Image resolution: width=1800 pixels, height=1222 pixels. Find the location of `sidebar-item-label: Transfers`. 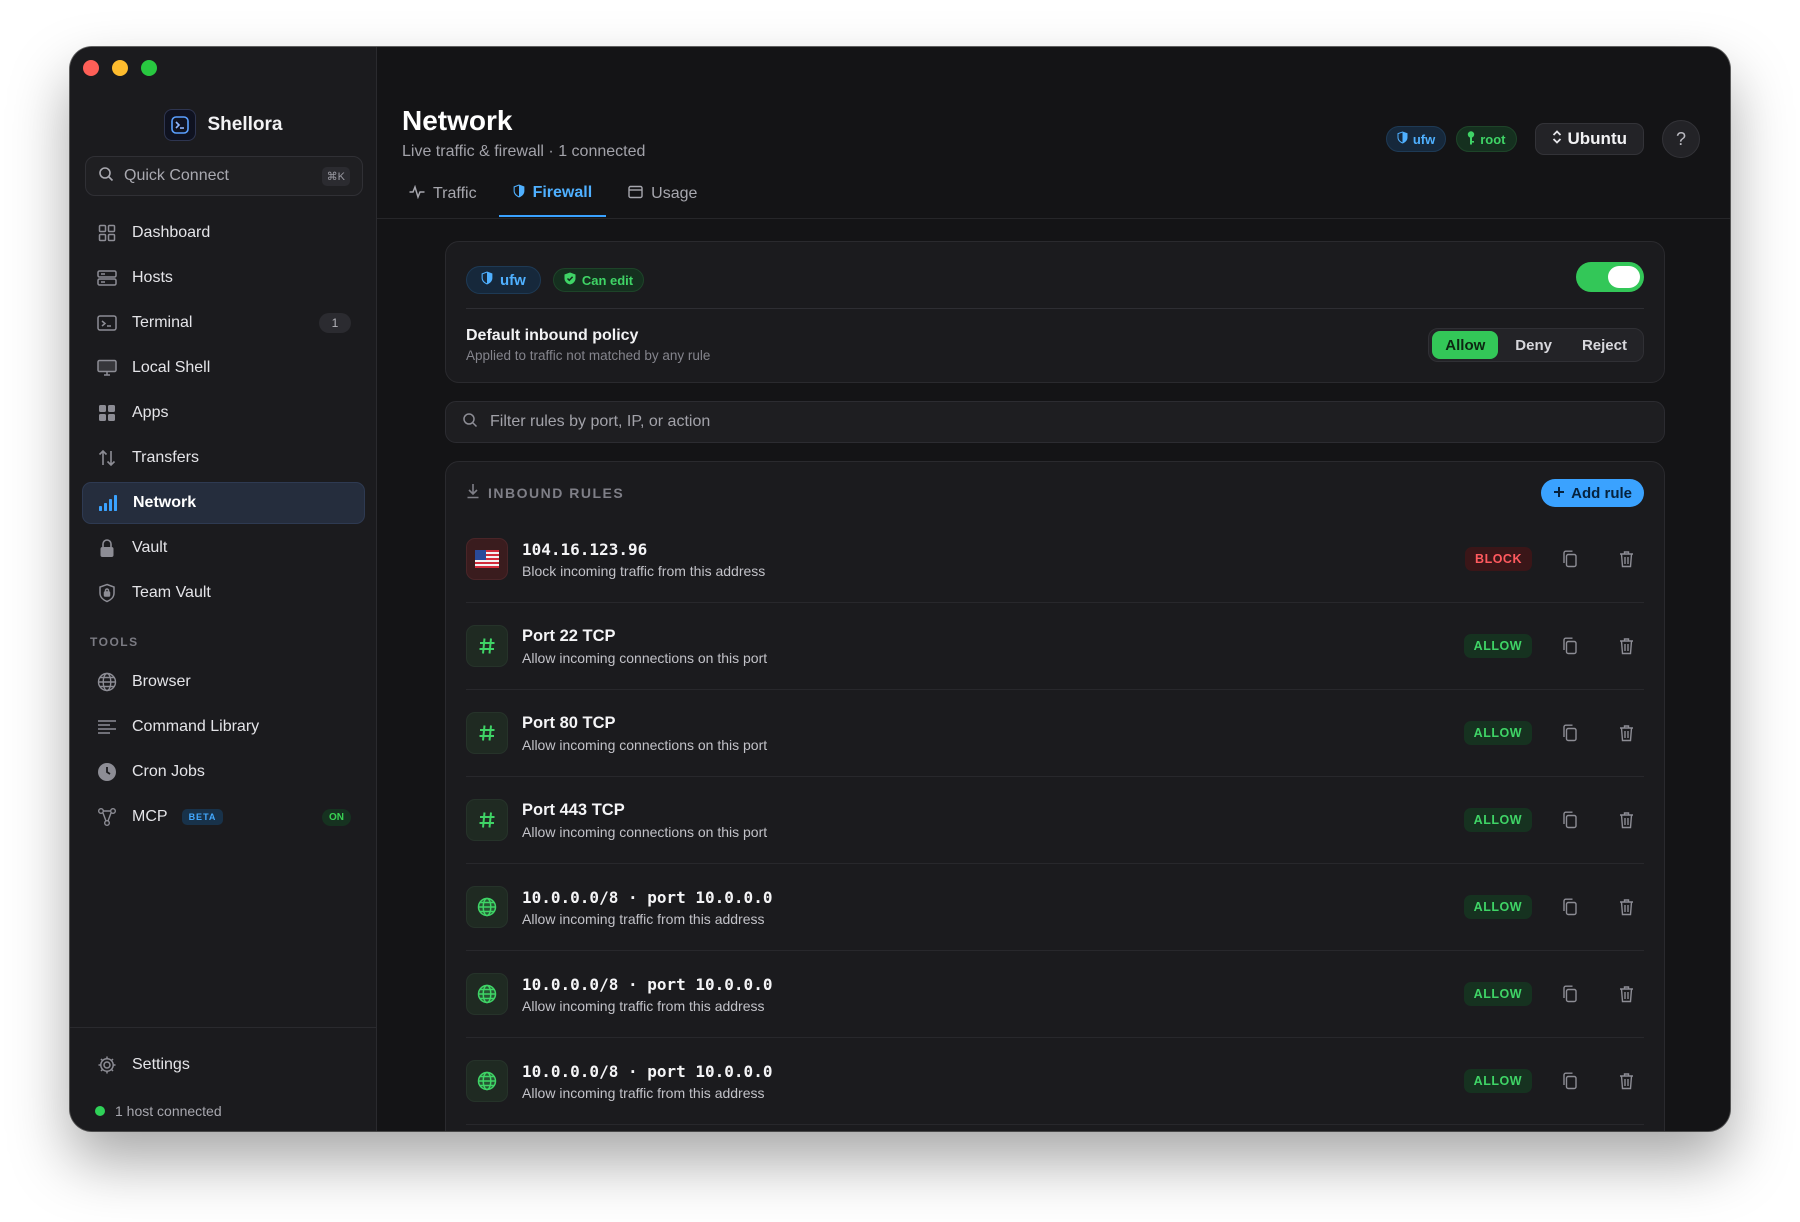

sidebar-item-label: Transfers is located at coordinates (165, 457).